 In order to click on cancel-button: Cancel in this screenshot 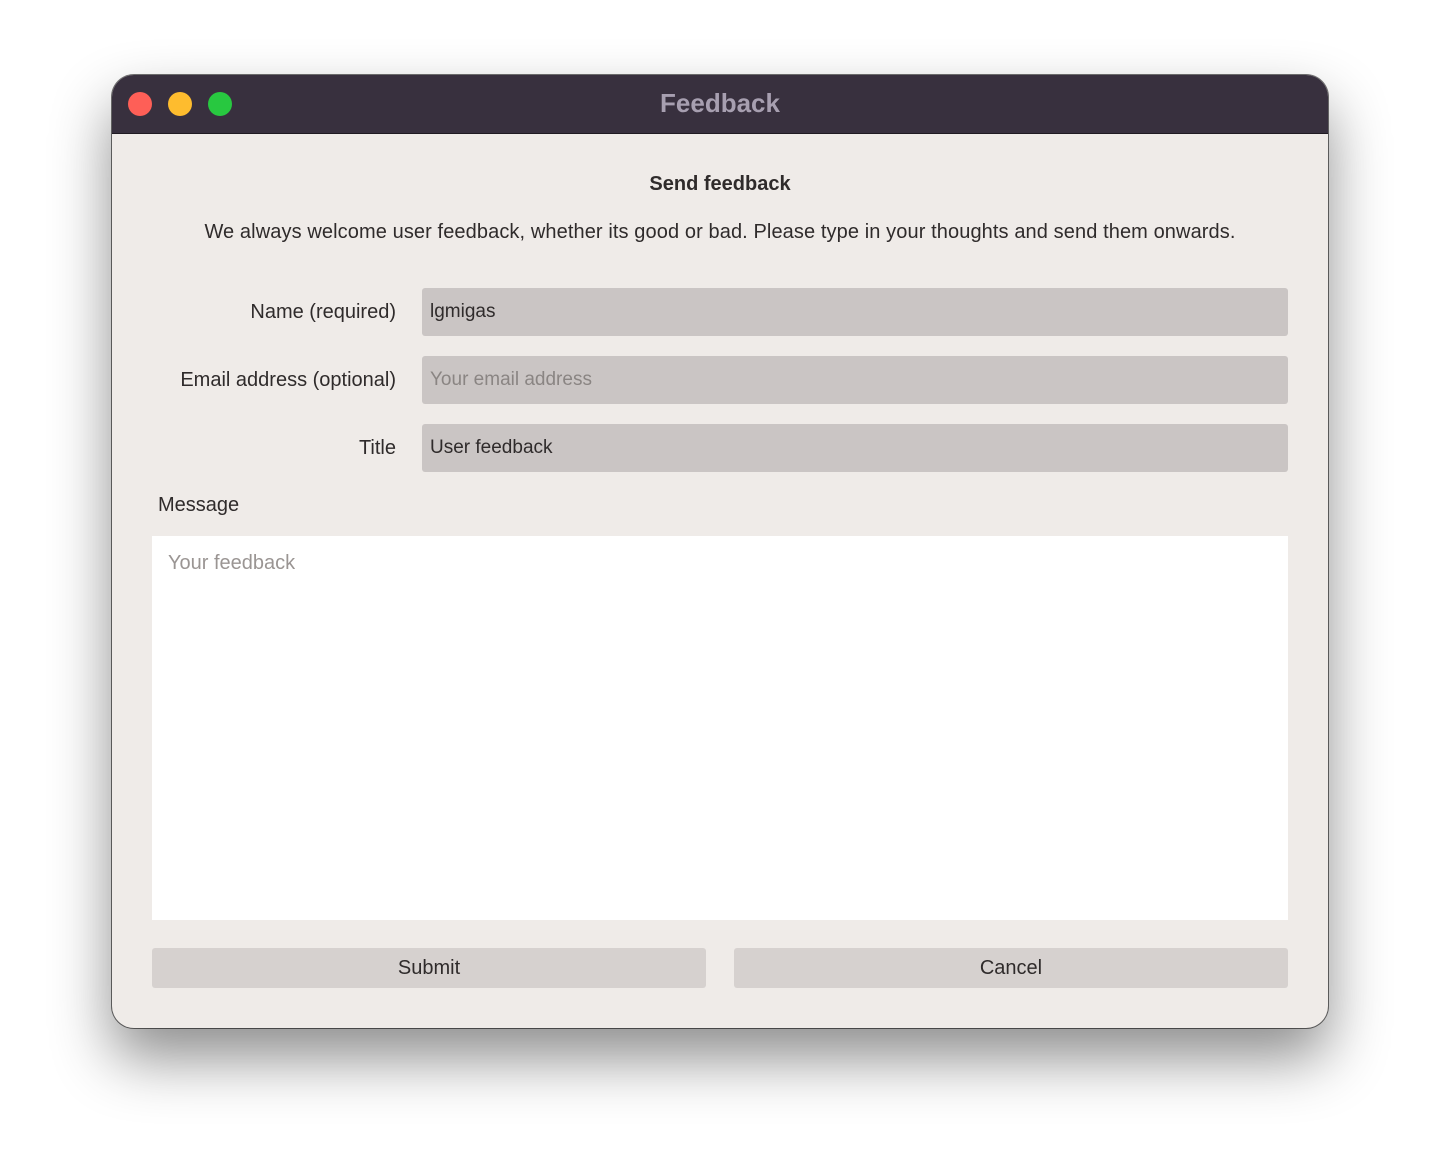, I will do `click(1011, 968)`.